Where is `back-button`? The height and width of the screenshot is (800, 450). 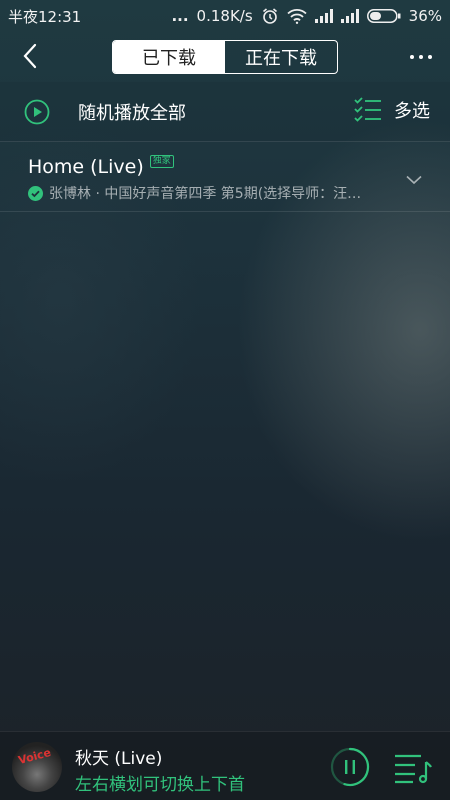
back-button is located at coordinates (30, 56).